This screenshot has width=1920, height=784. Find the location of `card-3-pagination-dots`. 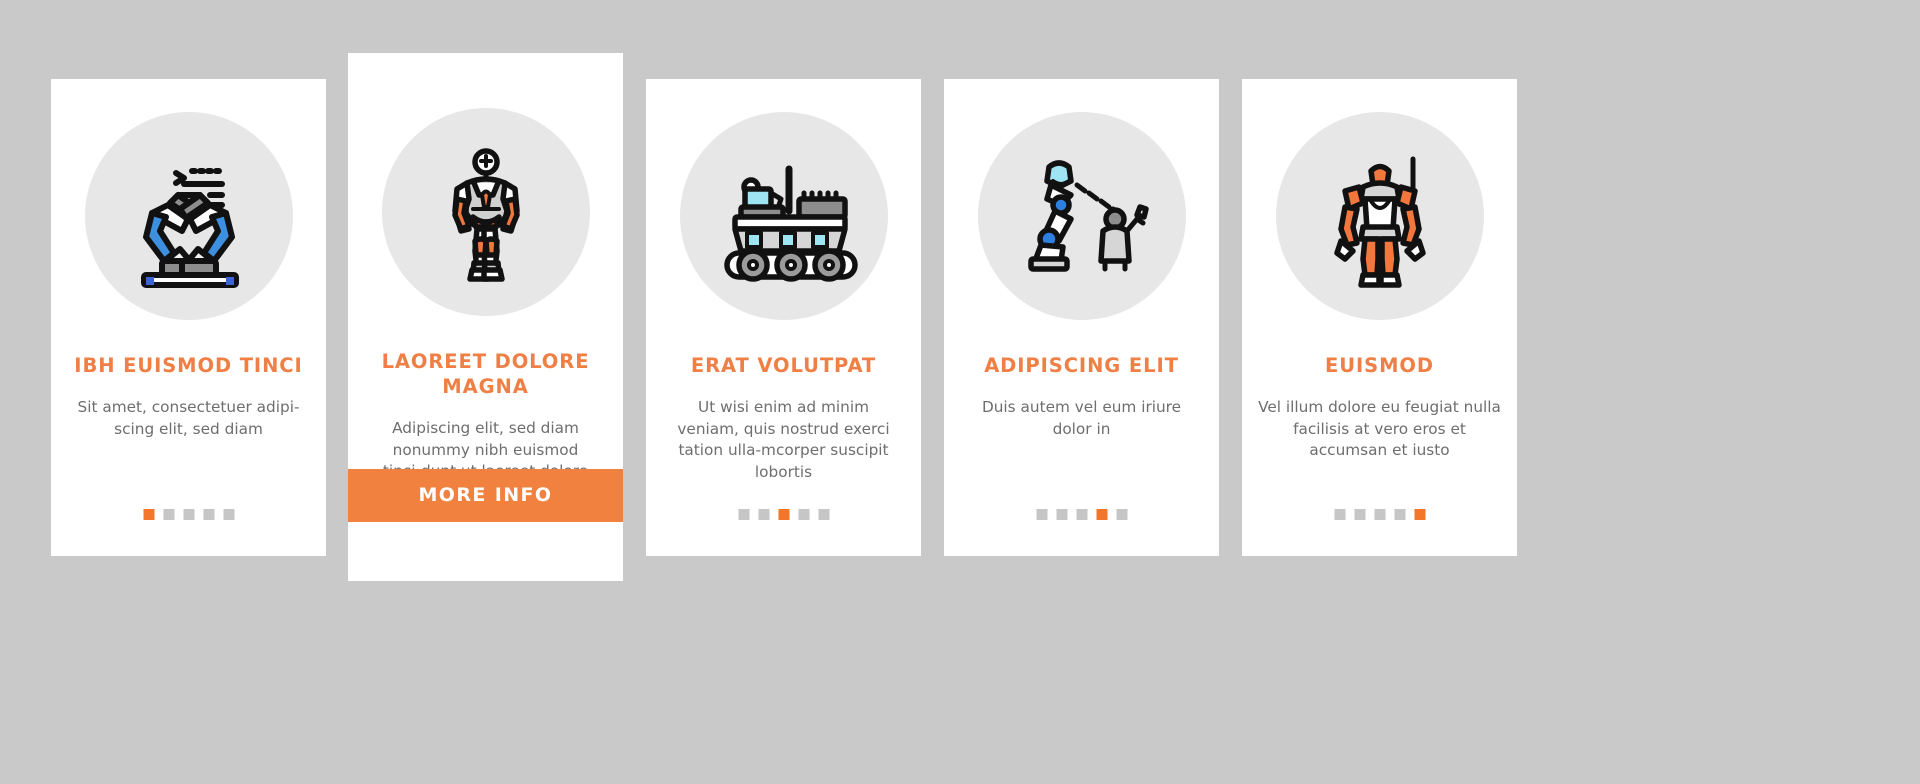

card-3-pagination-dots is located at coordinates (783, 514).